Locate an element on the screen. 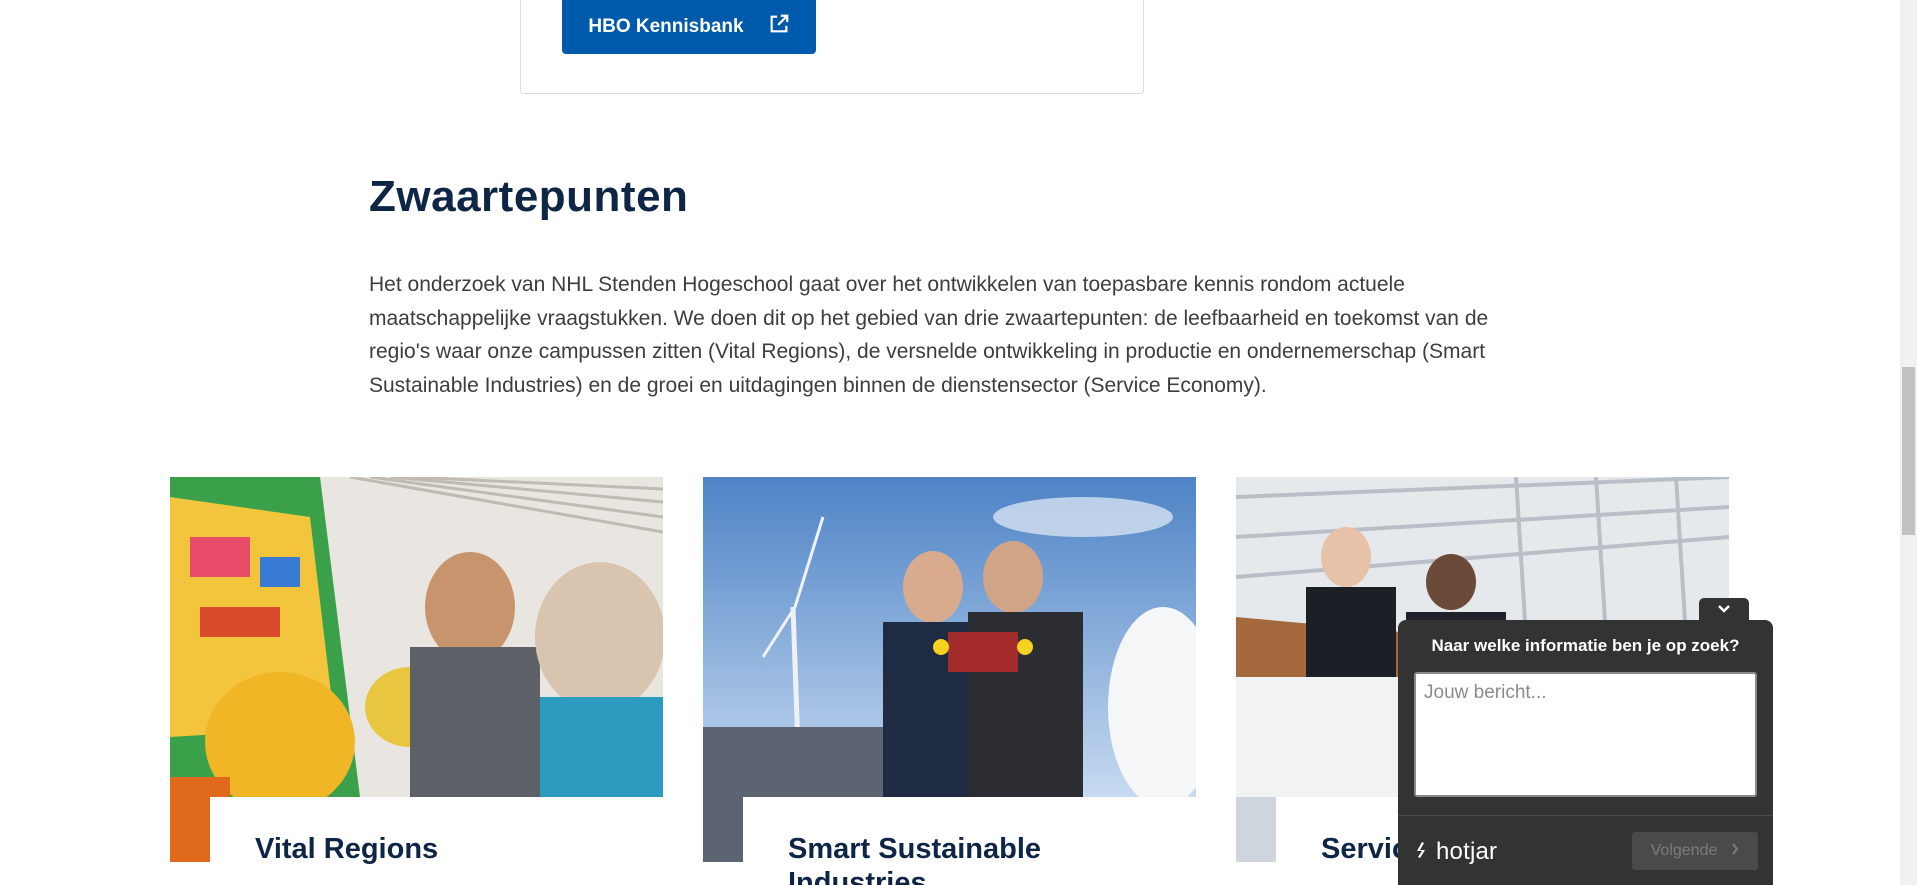  vital-regions-photo is located at coordinates (416, 637).